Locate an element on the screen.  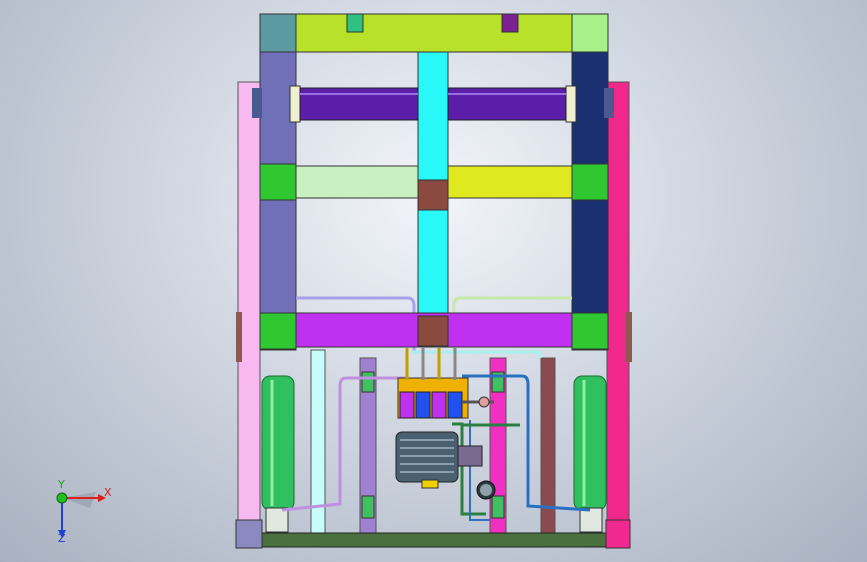
base-bar is located at coordinates (434, 540).